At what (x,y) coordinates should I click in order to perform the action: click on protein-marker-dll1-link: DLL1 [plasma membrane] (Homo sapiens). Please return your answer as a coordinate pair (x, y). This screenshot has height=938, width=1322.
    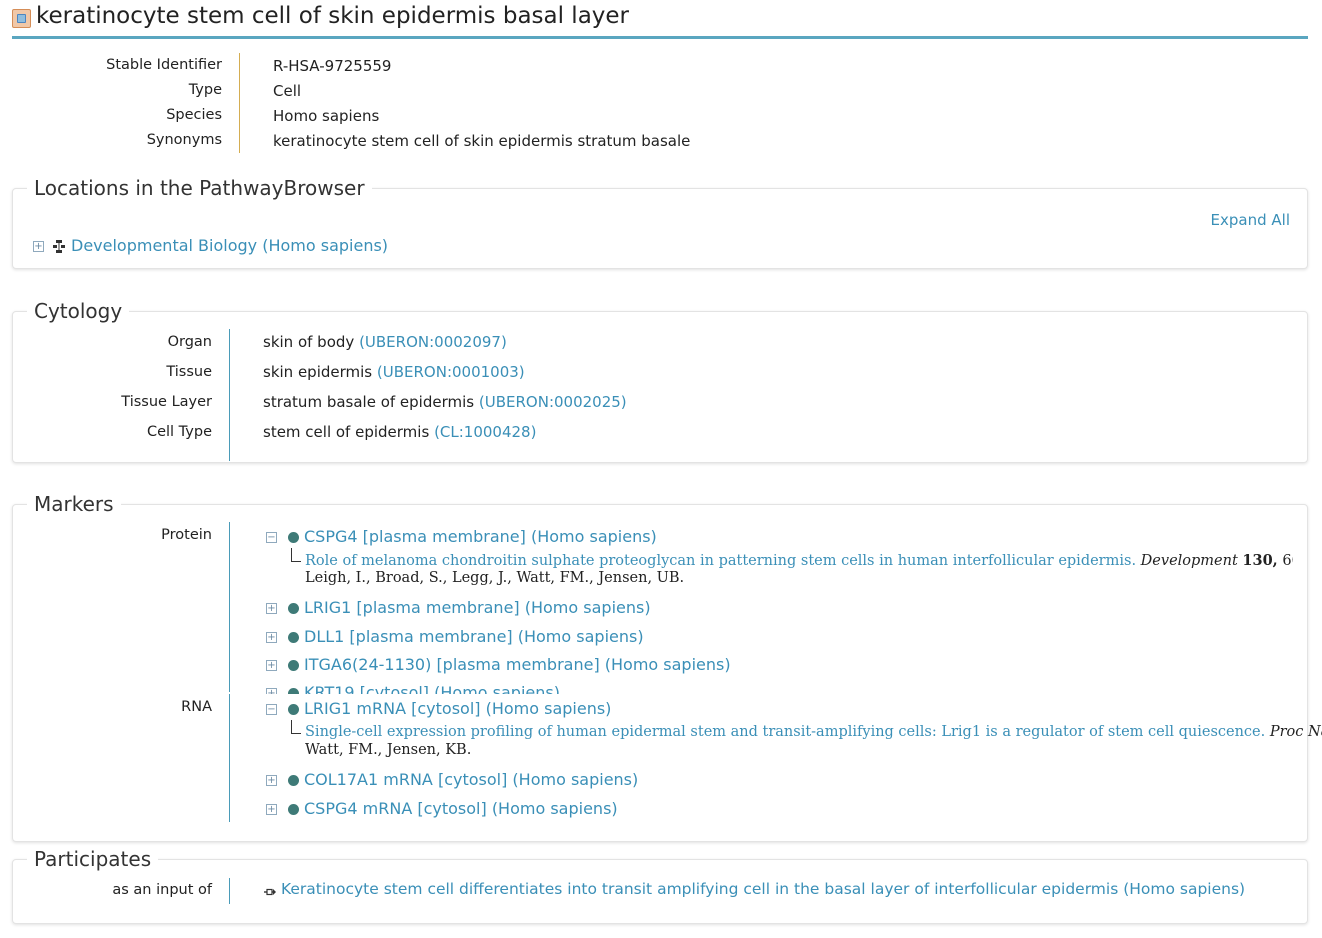
    Looking at the image, I should click on (474, 636).